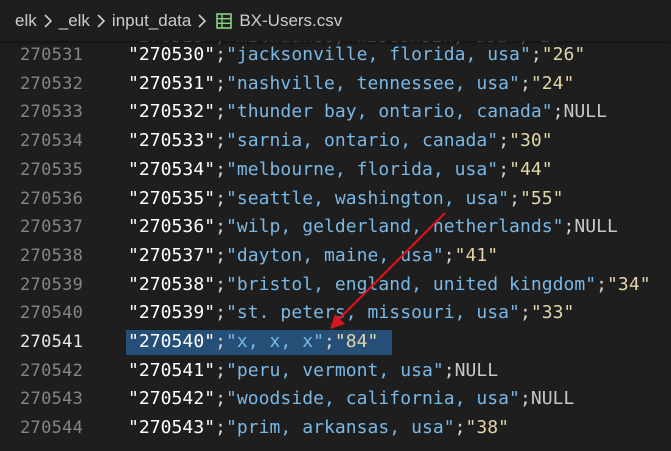  Describe the element at coordinates (356, 341) in the screenshot. I see `csv-field-age: "84"` at that location.